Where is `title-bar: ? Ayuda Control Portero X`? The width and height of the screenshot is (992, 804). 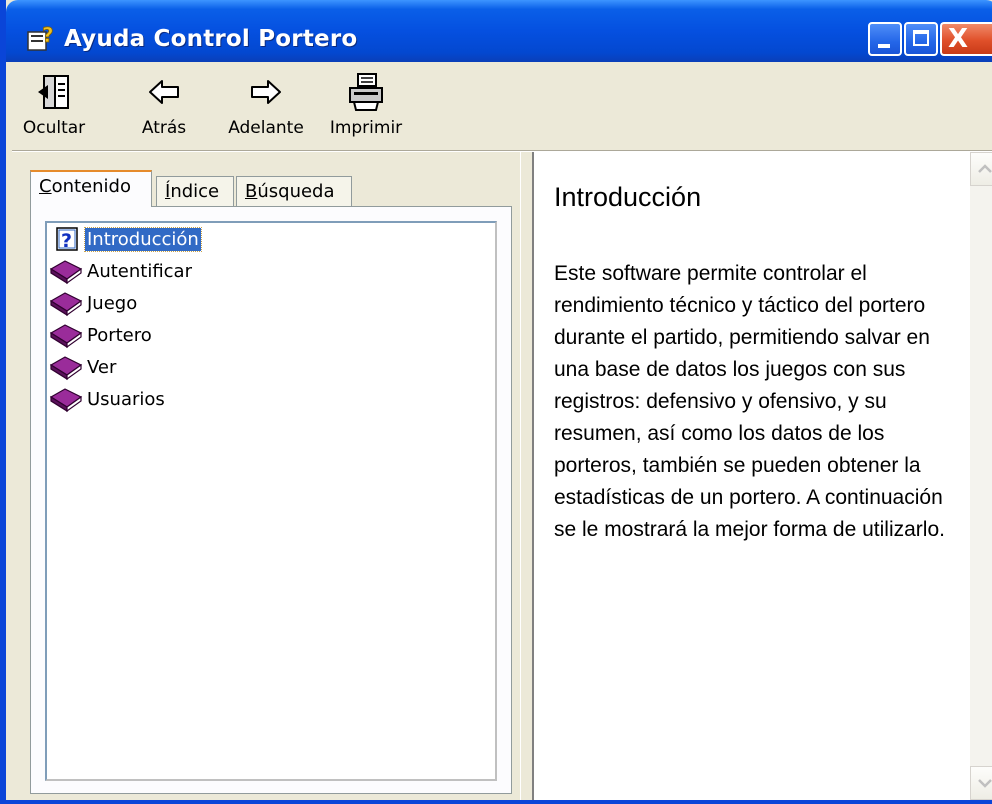
title-bar: ? Ayuda Control Portero X is located at coordinates (499, 31).